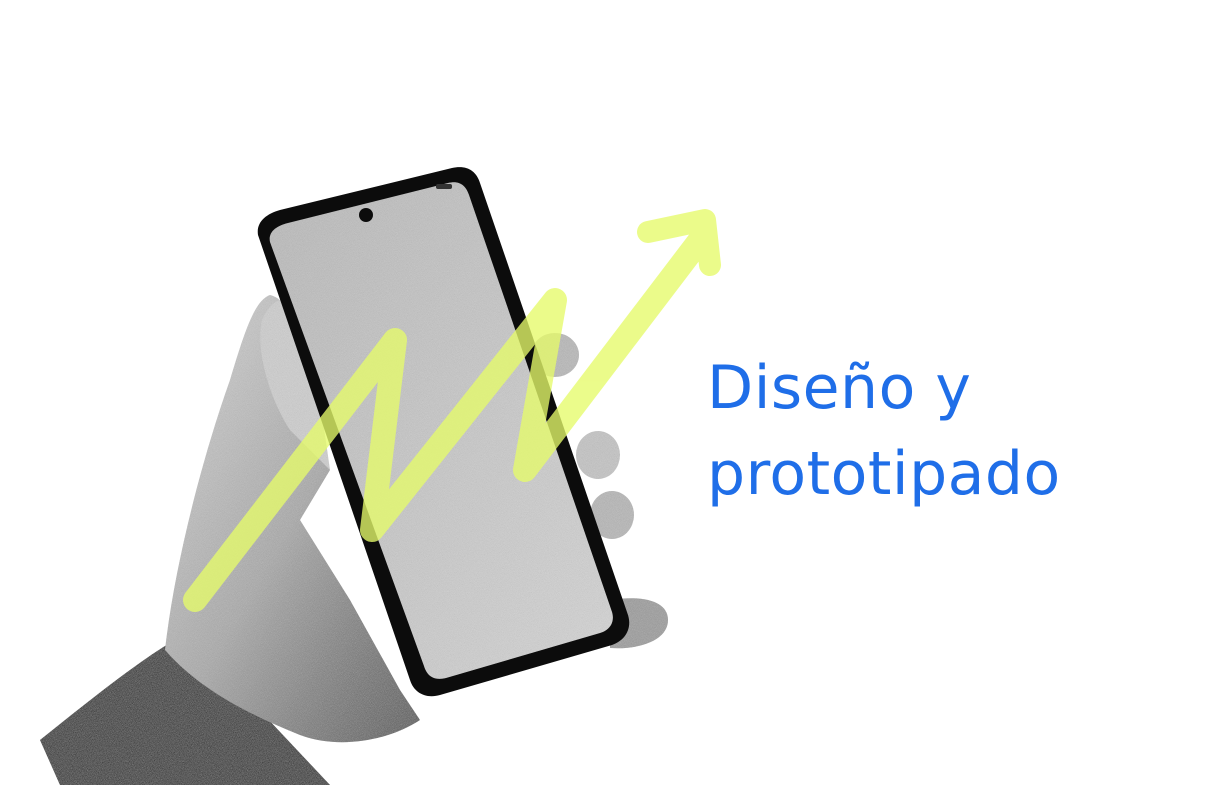  I want to click on headline: Diseño y prototipado, so click(947, 431).